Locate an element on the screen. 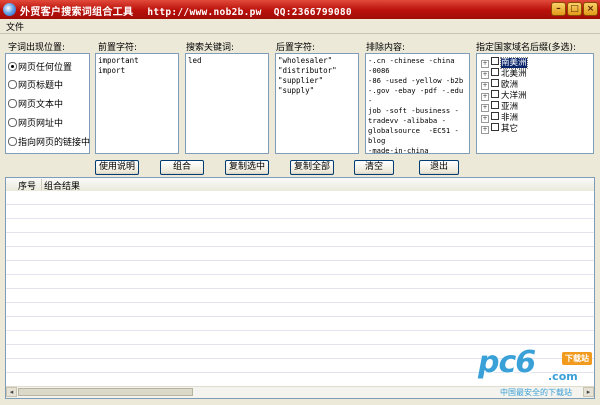 This screenshot has height=405, width=600. results-header: 序号 组合结果 is located at coordinates (300, 185).